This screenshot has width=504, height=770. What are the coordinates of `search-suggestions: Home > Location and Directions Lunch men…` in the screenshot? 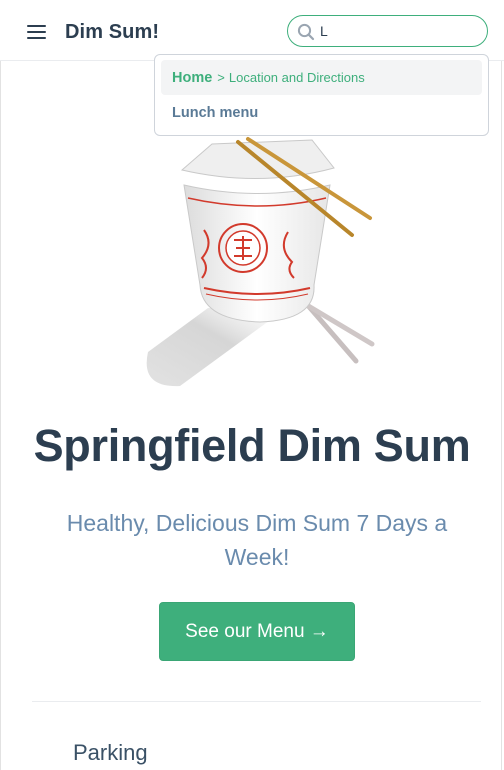 It's located at (321, 95).